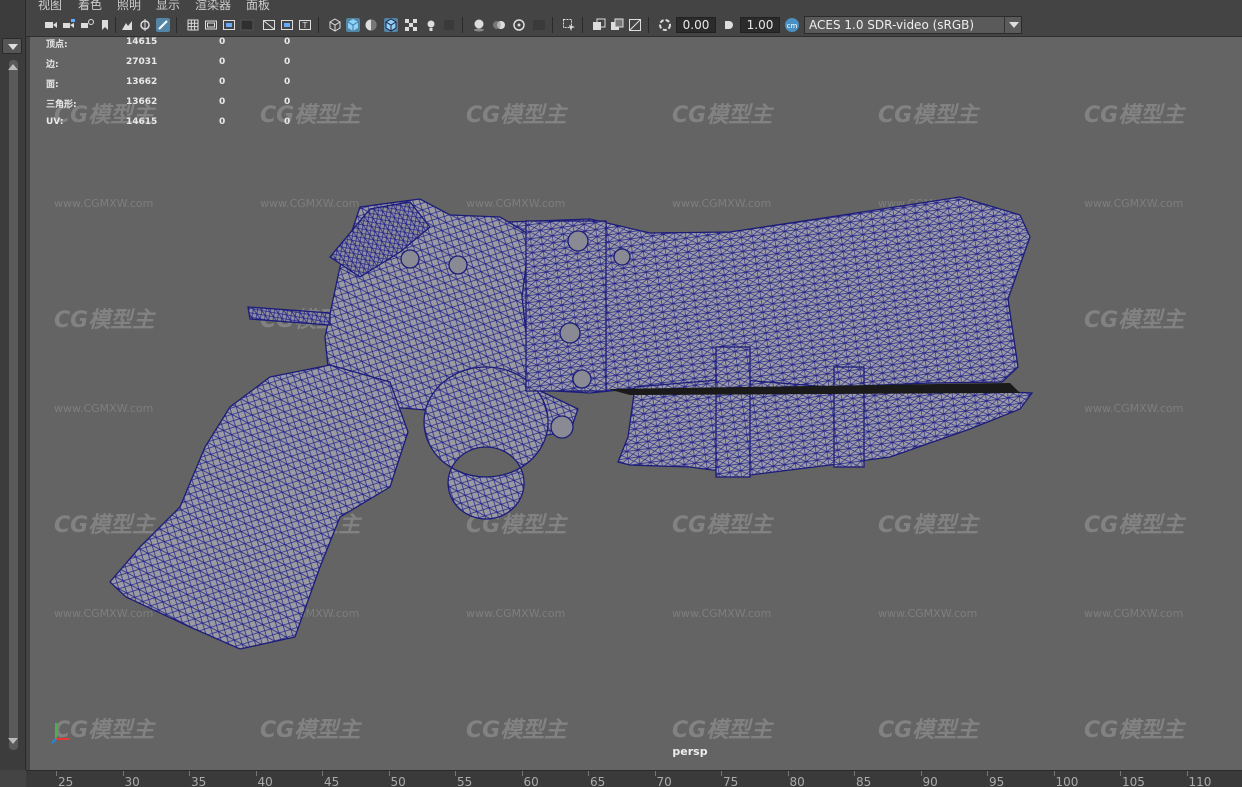 Image resolution: width=1242 pixels, height=787 pixels. What do you see at coordinates (13, 741) in the screenshot?
I see `scroll-down-arrow-icon` at bounding box center [13, 741].